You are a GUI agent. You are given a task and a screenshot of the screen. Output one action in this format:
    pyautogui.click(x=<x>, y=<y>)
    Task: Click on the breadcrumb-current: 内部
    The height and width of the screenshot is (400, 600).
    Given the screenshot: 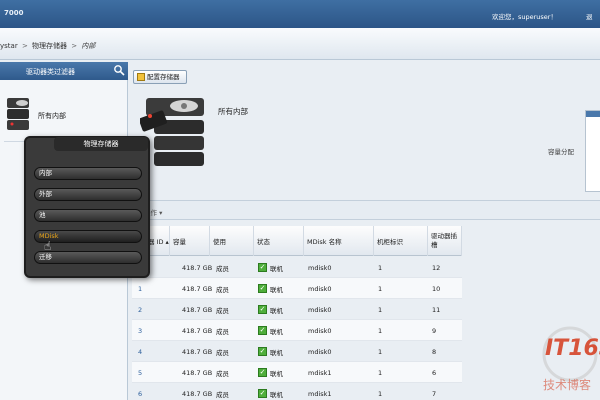 What is the action you would take?
    pyautogui.click(x=88, y=46)
    